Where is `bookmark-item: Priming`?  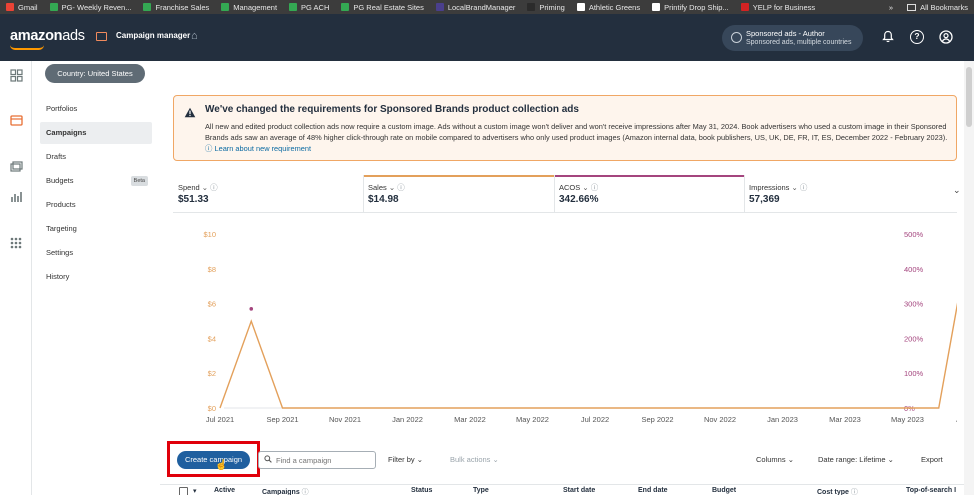 bookmark-item: Priming is located at coordinates (546, 7).